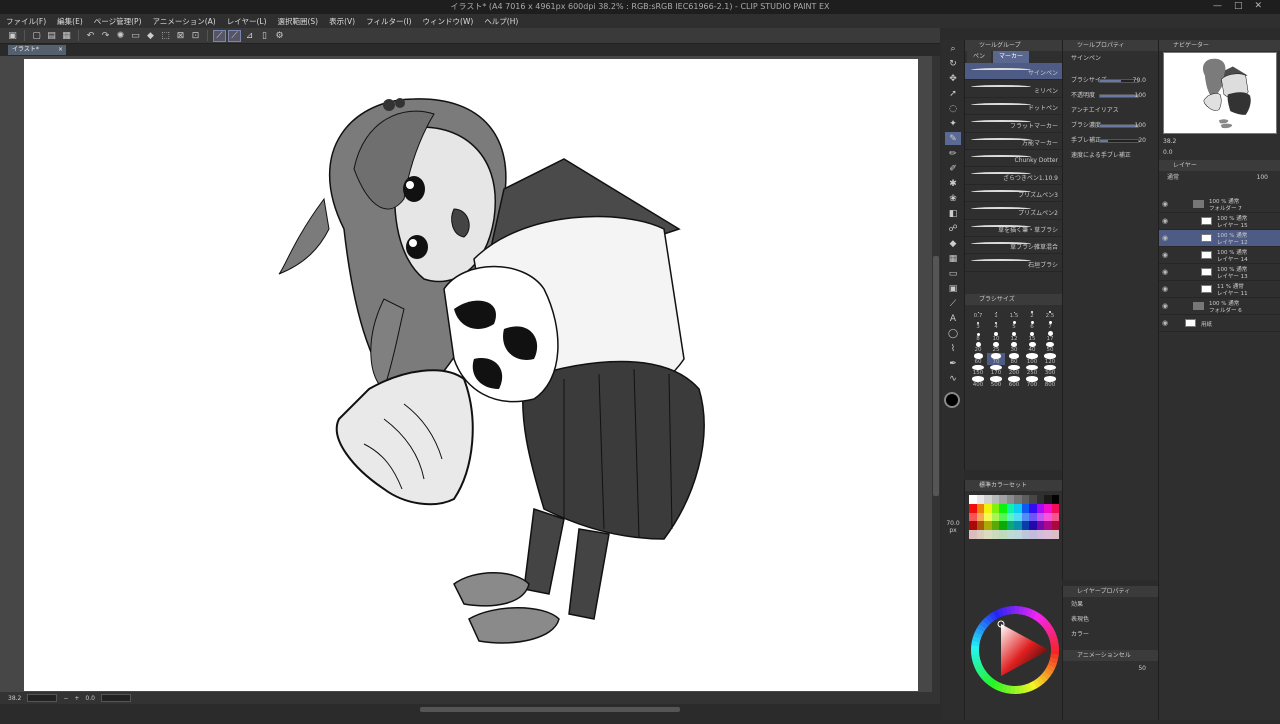  Describe the element at coordinates (37, 50) in the screenshot. I see `document-tab: イラスト* ×` at that location.